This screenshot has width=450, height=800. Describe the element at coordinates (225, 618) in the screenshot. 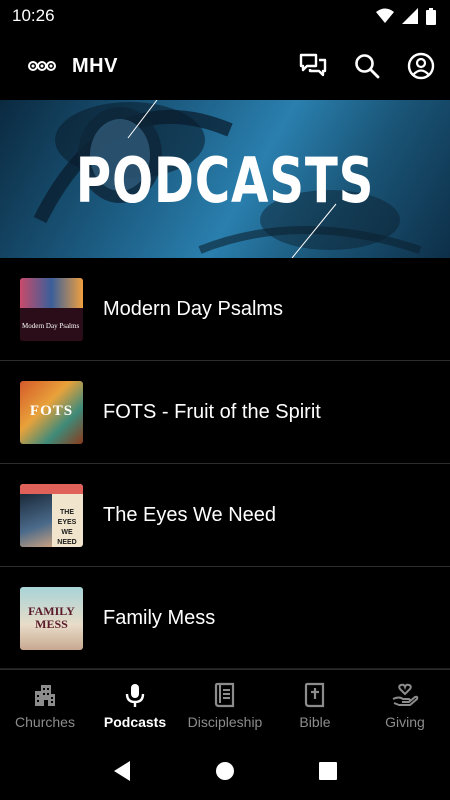

I see `podcast-item: FAMILY MESS Family Mess` at that location.